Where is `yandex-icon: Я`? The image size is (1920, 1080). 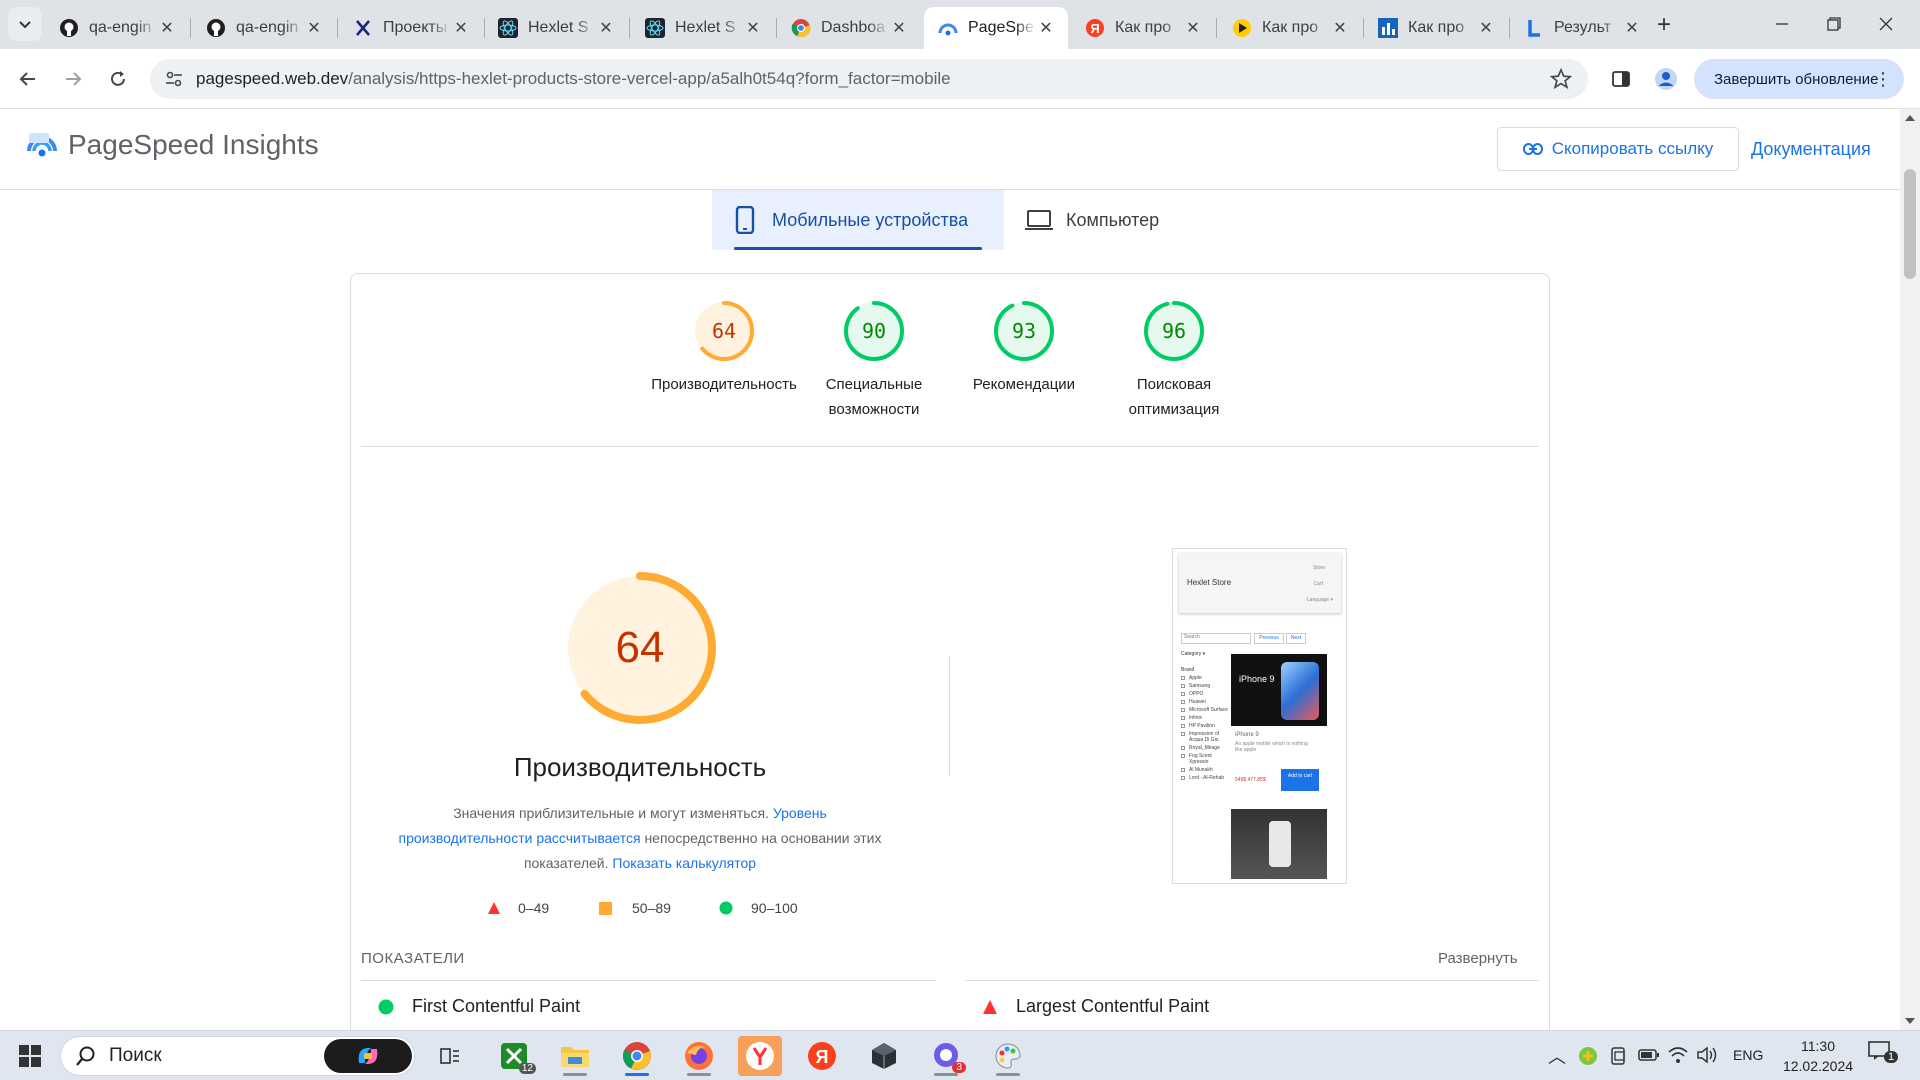
yandex-icon: Я is located at coordinates (822, 1056).